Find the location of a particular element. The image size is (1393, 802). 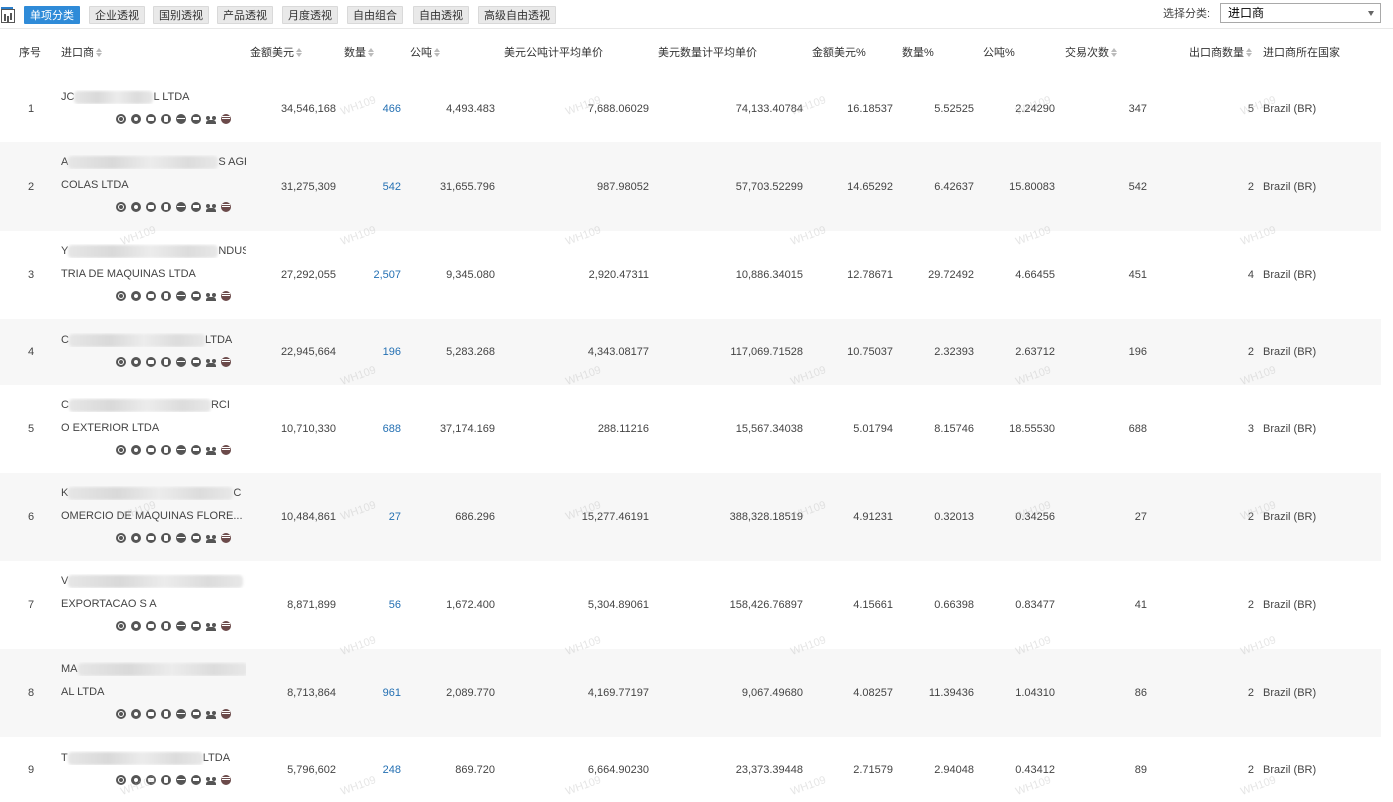

importer-name-line1: C RCI is located at coordinates (153, 405).